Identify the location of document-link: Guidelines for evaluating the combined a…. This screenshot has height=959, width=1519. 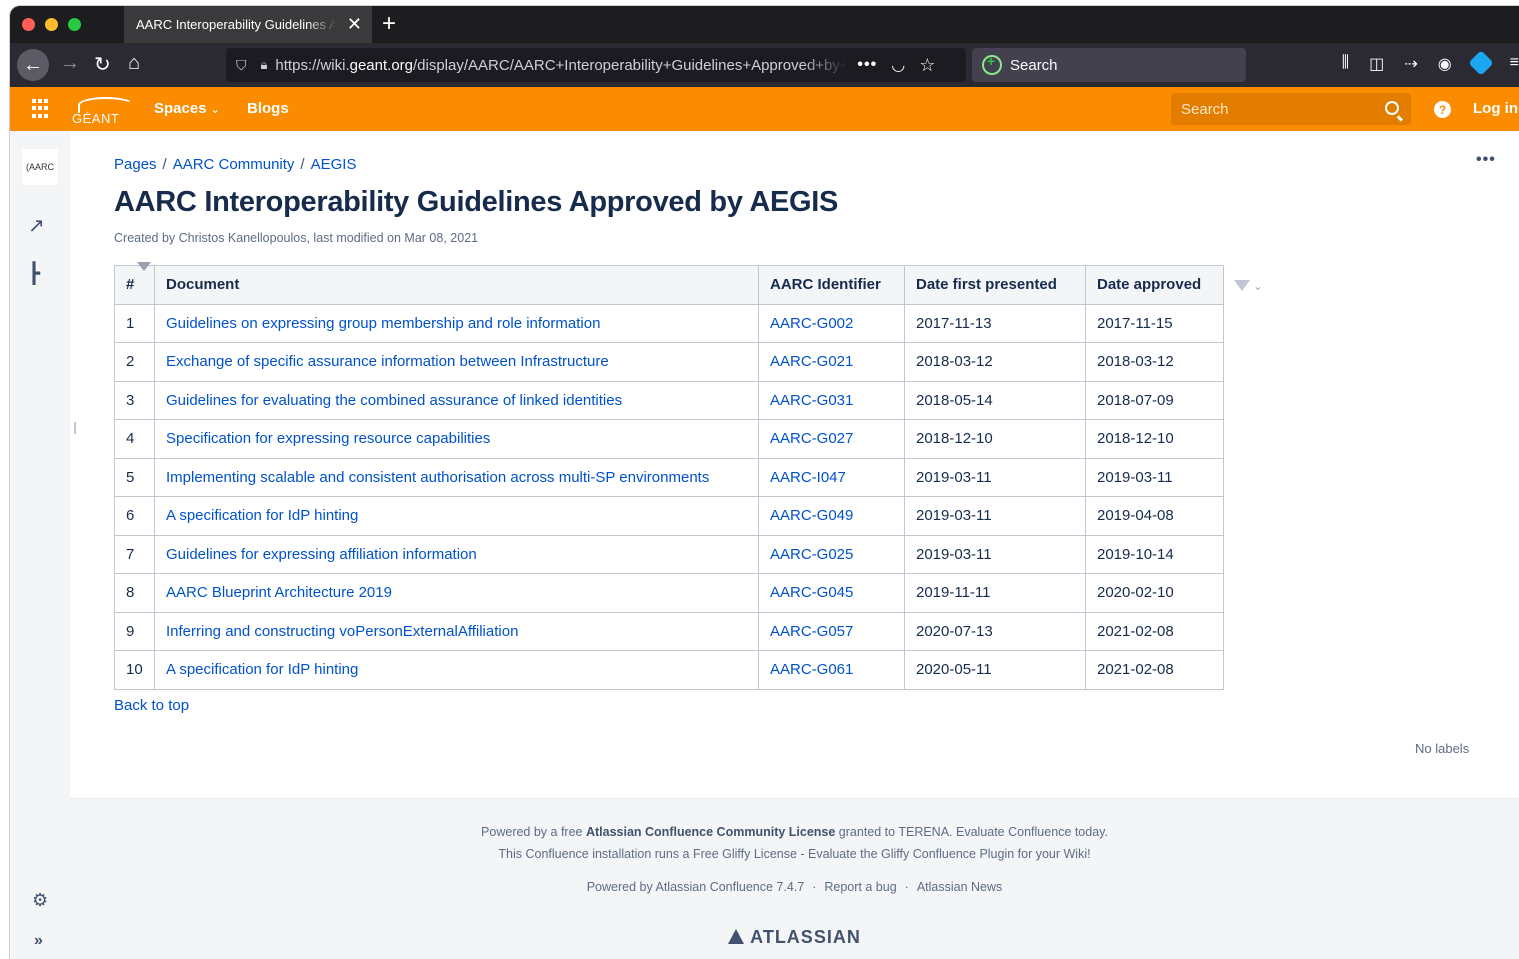
(456, 400).